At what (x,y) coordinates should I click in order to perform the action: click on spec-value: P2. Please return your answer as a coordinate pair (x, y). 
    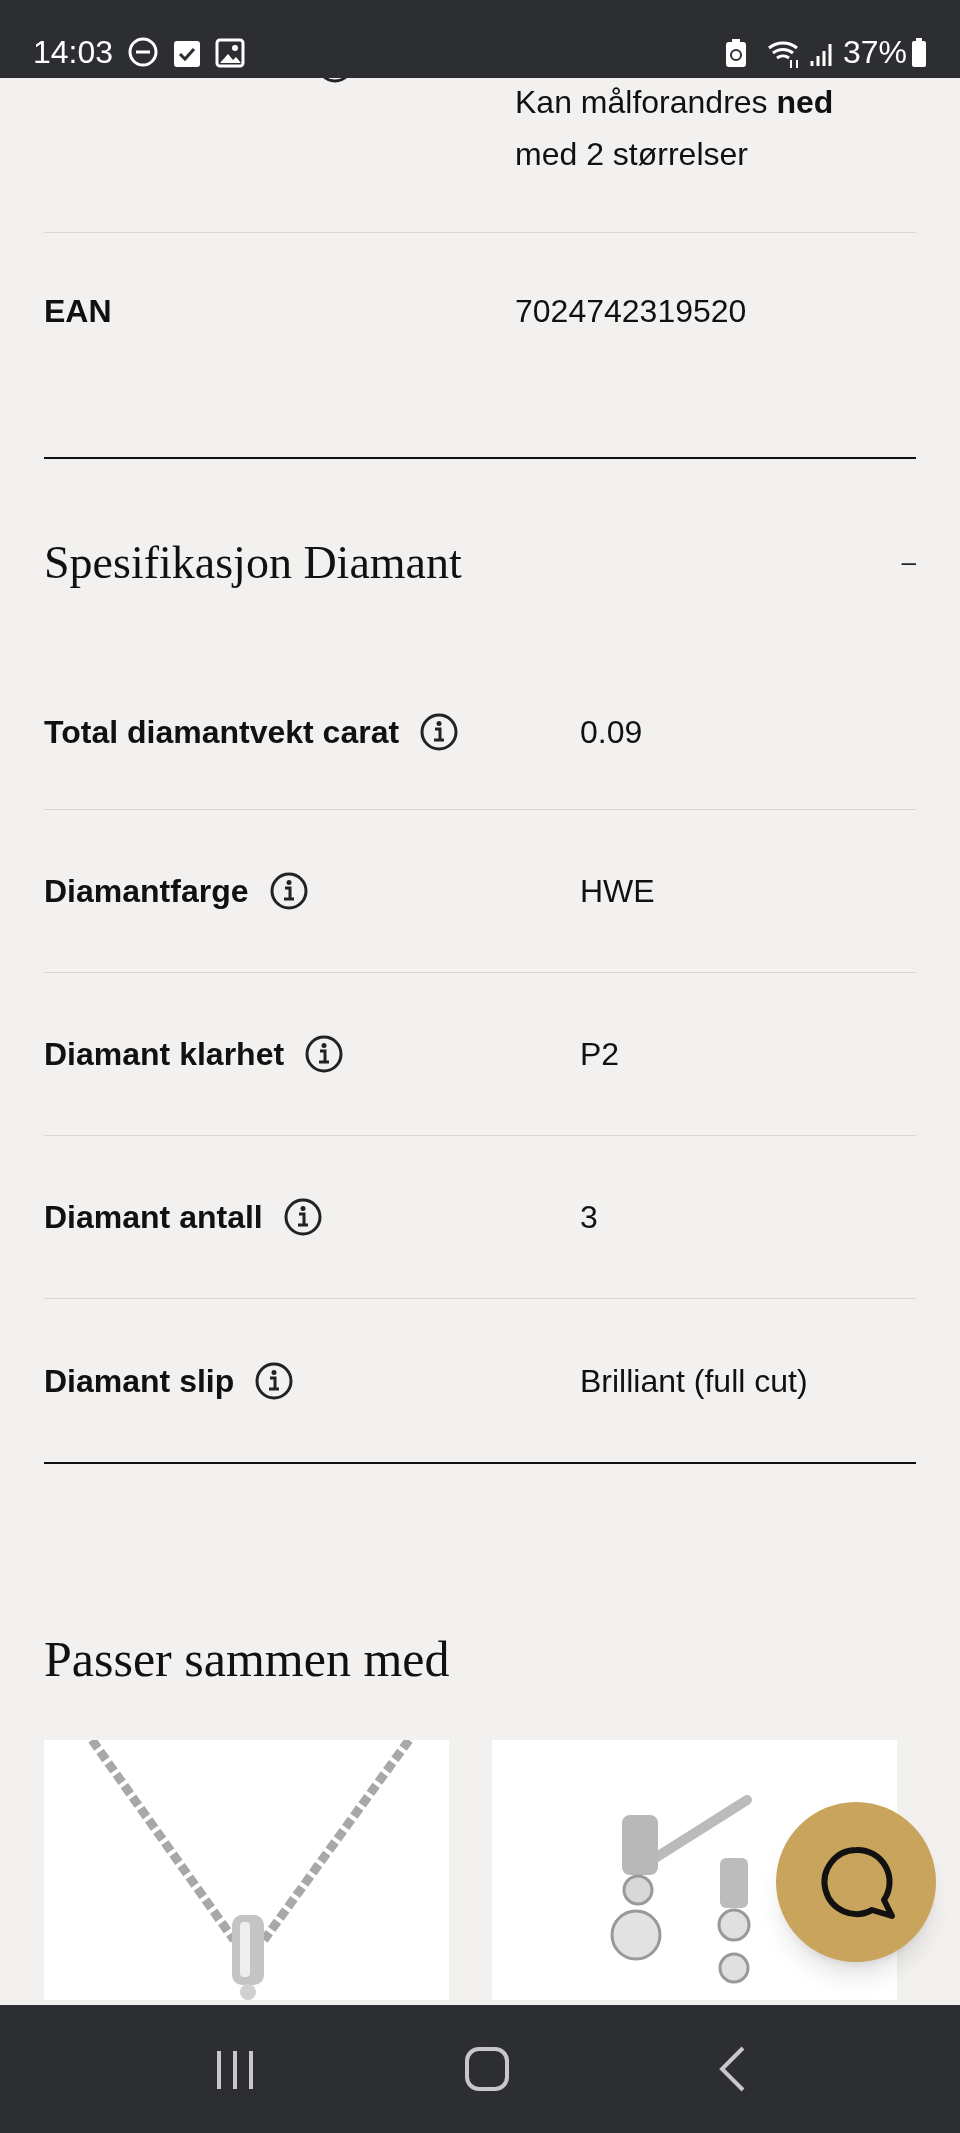
    Looking at the image, I should click on (600, 1054).